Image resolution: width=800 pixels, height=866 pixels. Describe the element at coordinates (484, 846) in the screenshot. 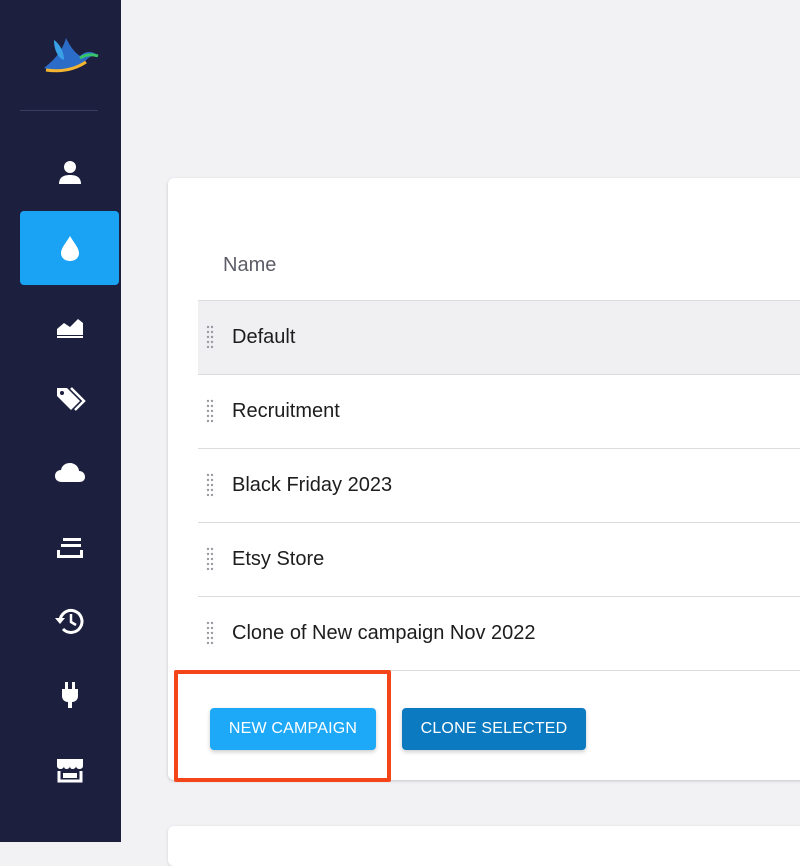

I see `secondary-card` at that location.